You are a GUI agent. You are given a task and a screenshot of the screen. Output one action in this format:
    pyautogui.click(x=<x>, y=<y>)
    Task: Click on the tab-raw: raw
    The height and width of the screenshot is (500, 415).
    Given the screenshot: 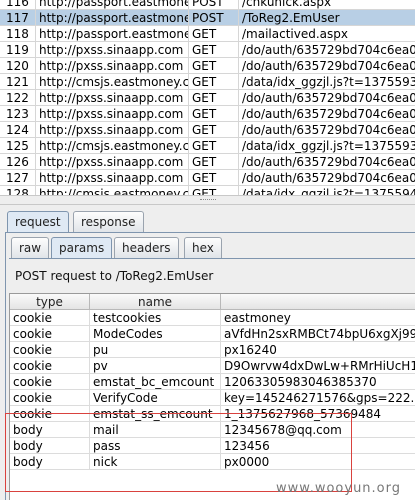 What is the action you would take?
    pyautogui.click(x=30, y=248)
    